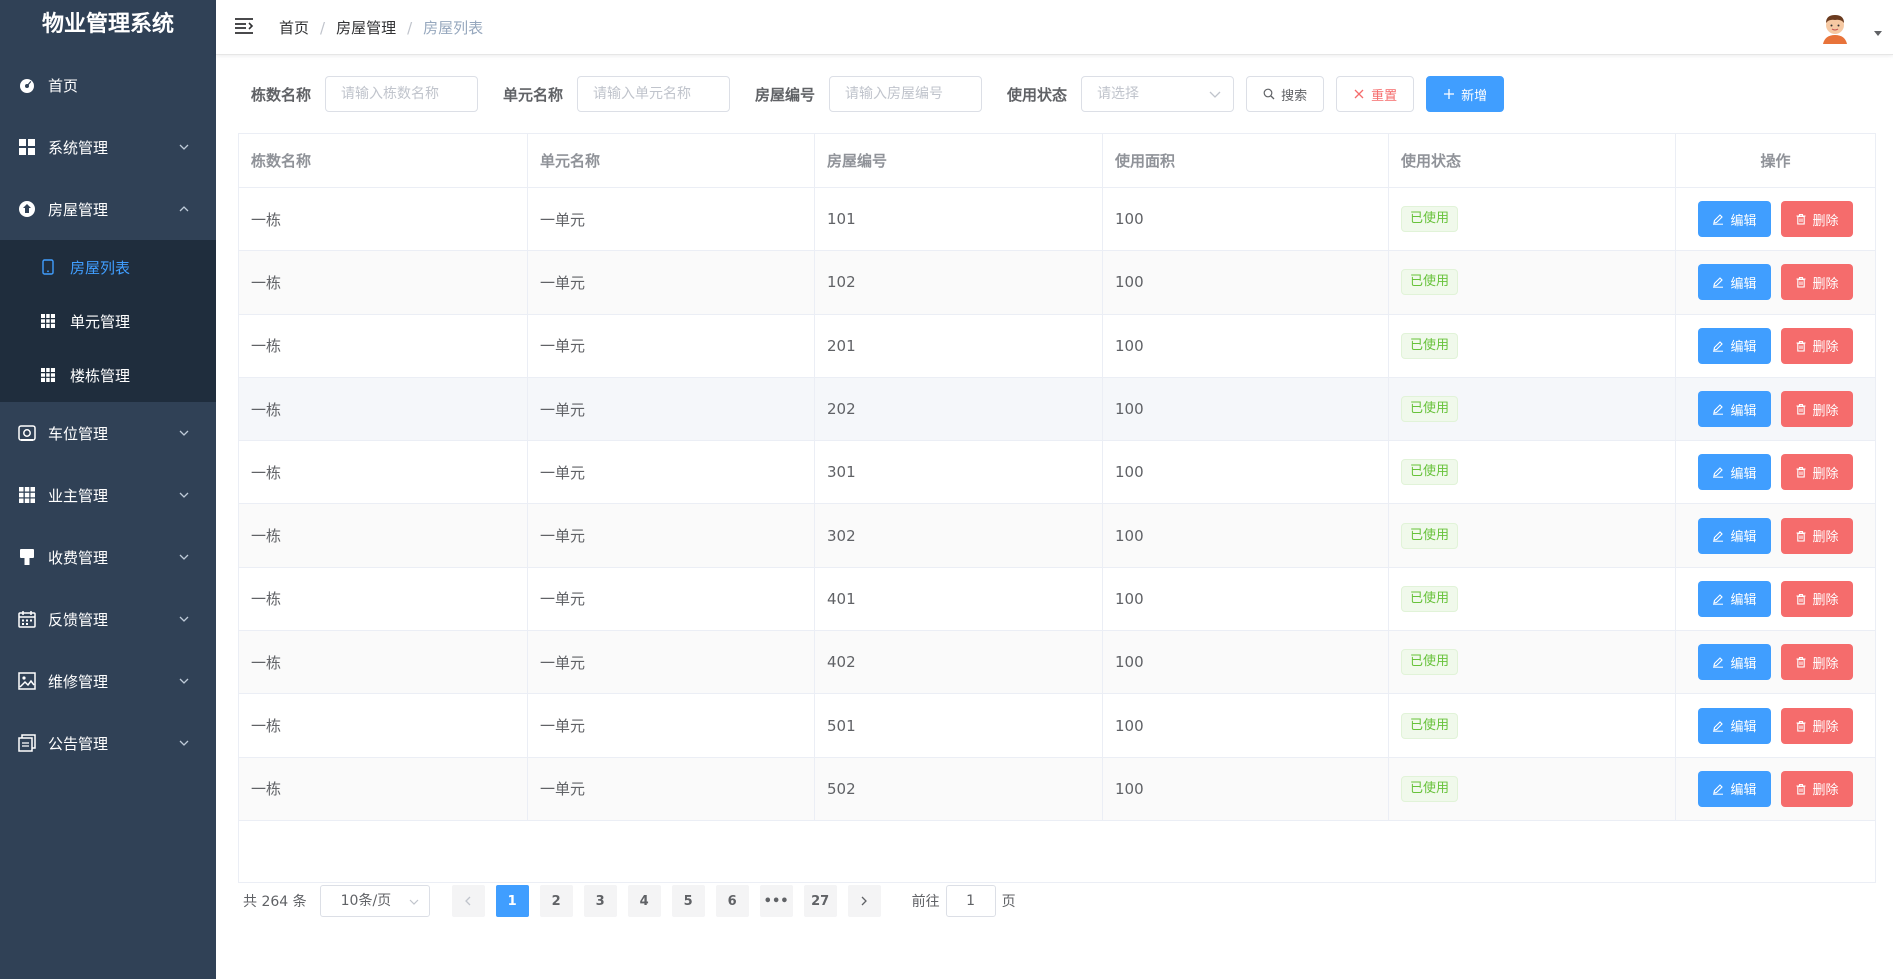 The image size is (1893, 979). I want to click on sidebar-item-owner: 业主管理, so click(108, 495).